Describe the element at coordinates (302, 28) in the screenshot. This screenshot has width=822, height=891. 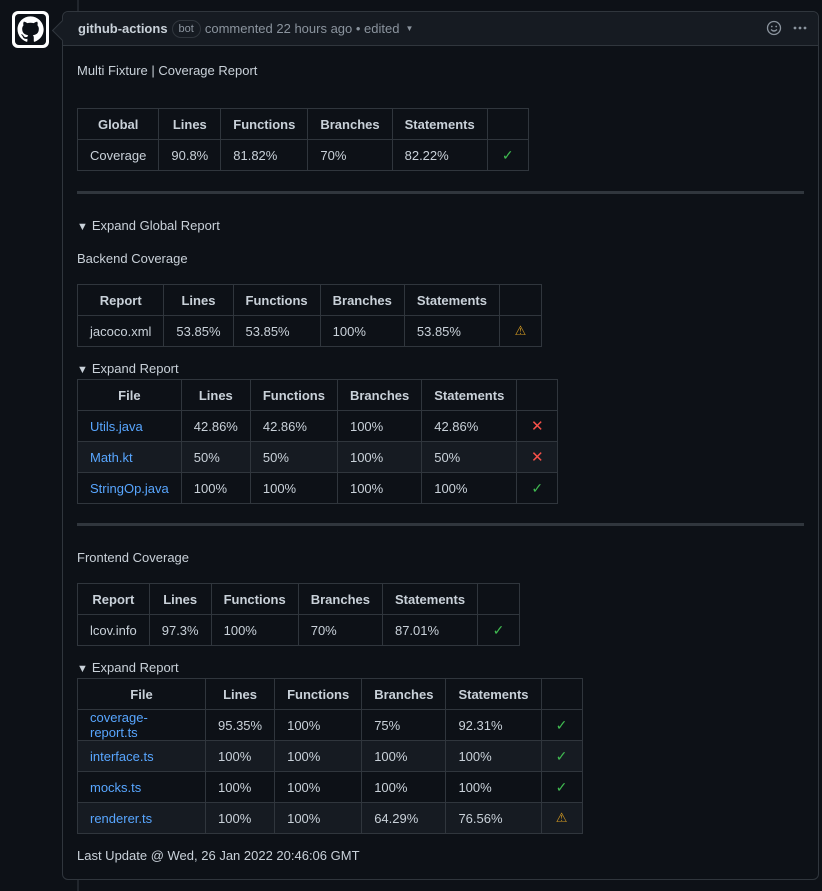
I see `comment-meta: commented 22 hours ago • edited` at that location.